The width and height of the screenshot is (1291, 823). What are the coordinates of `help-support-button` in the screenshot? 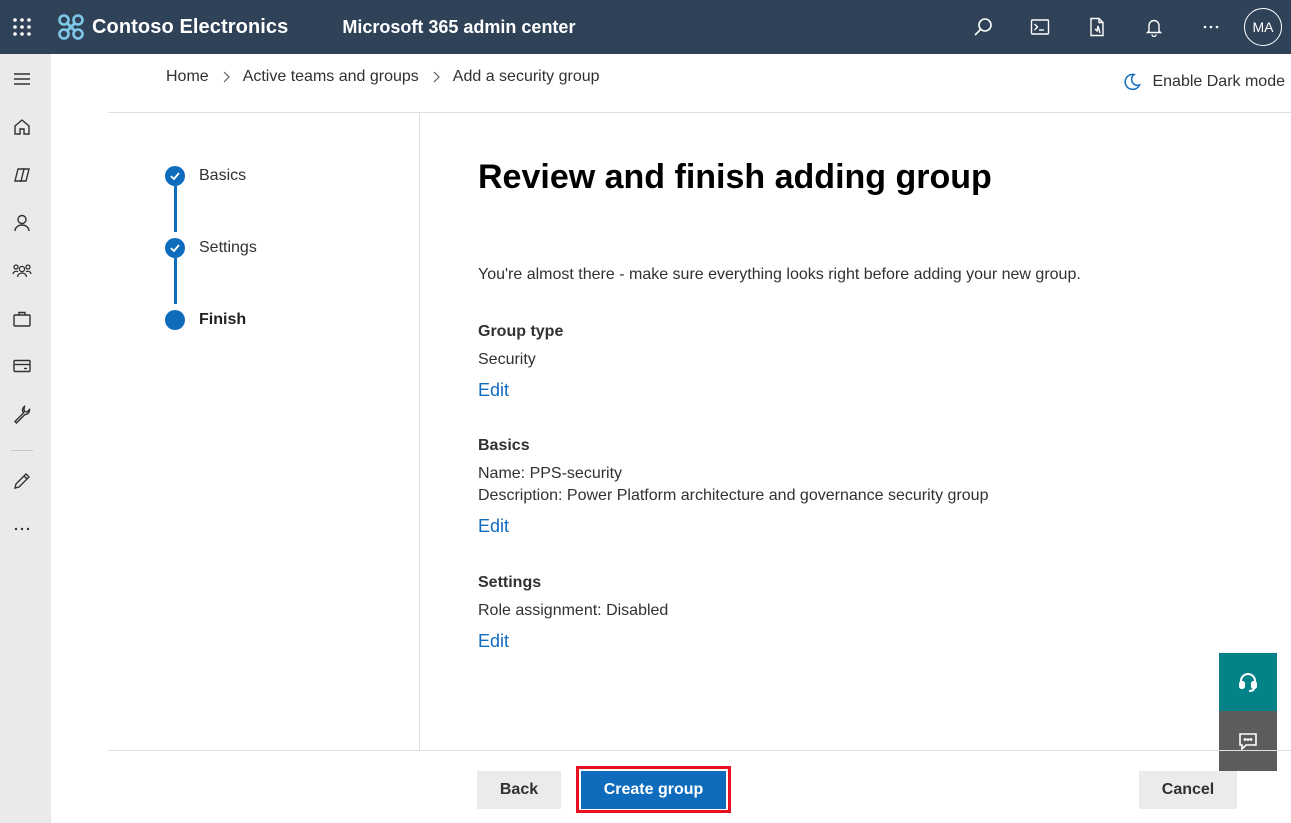 It's located at (1248, 682).